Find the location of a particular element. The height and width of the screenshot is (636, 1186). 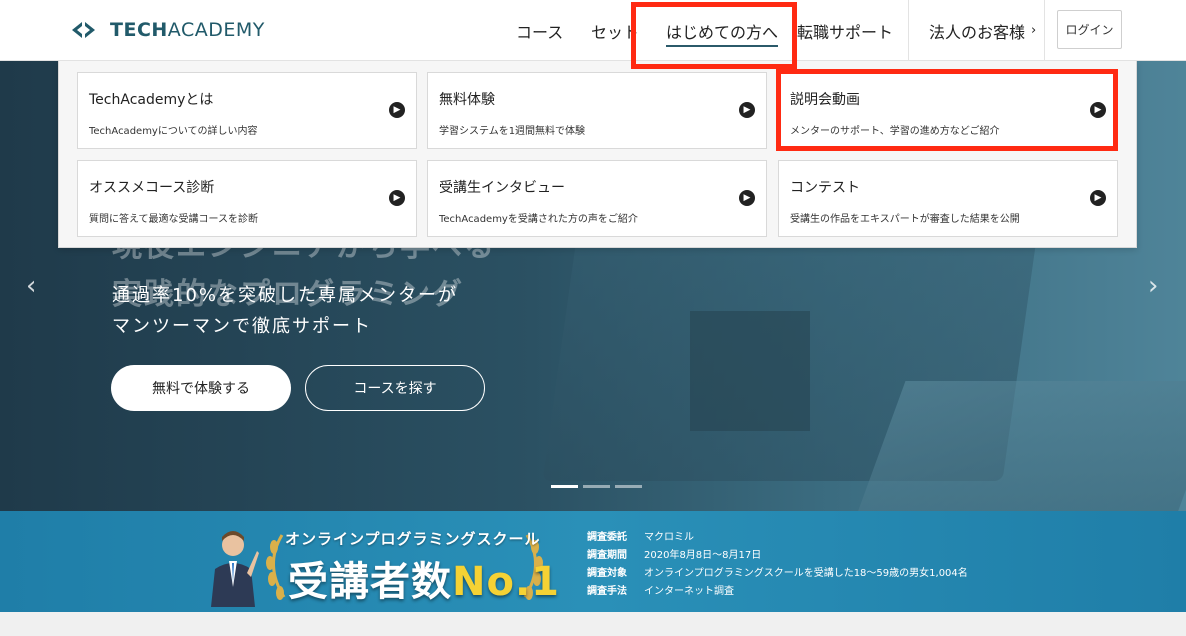

nav-beginners: はじめての方へ is located at coordinates (722, 30).